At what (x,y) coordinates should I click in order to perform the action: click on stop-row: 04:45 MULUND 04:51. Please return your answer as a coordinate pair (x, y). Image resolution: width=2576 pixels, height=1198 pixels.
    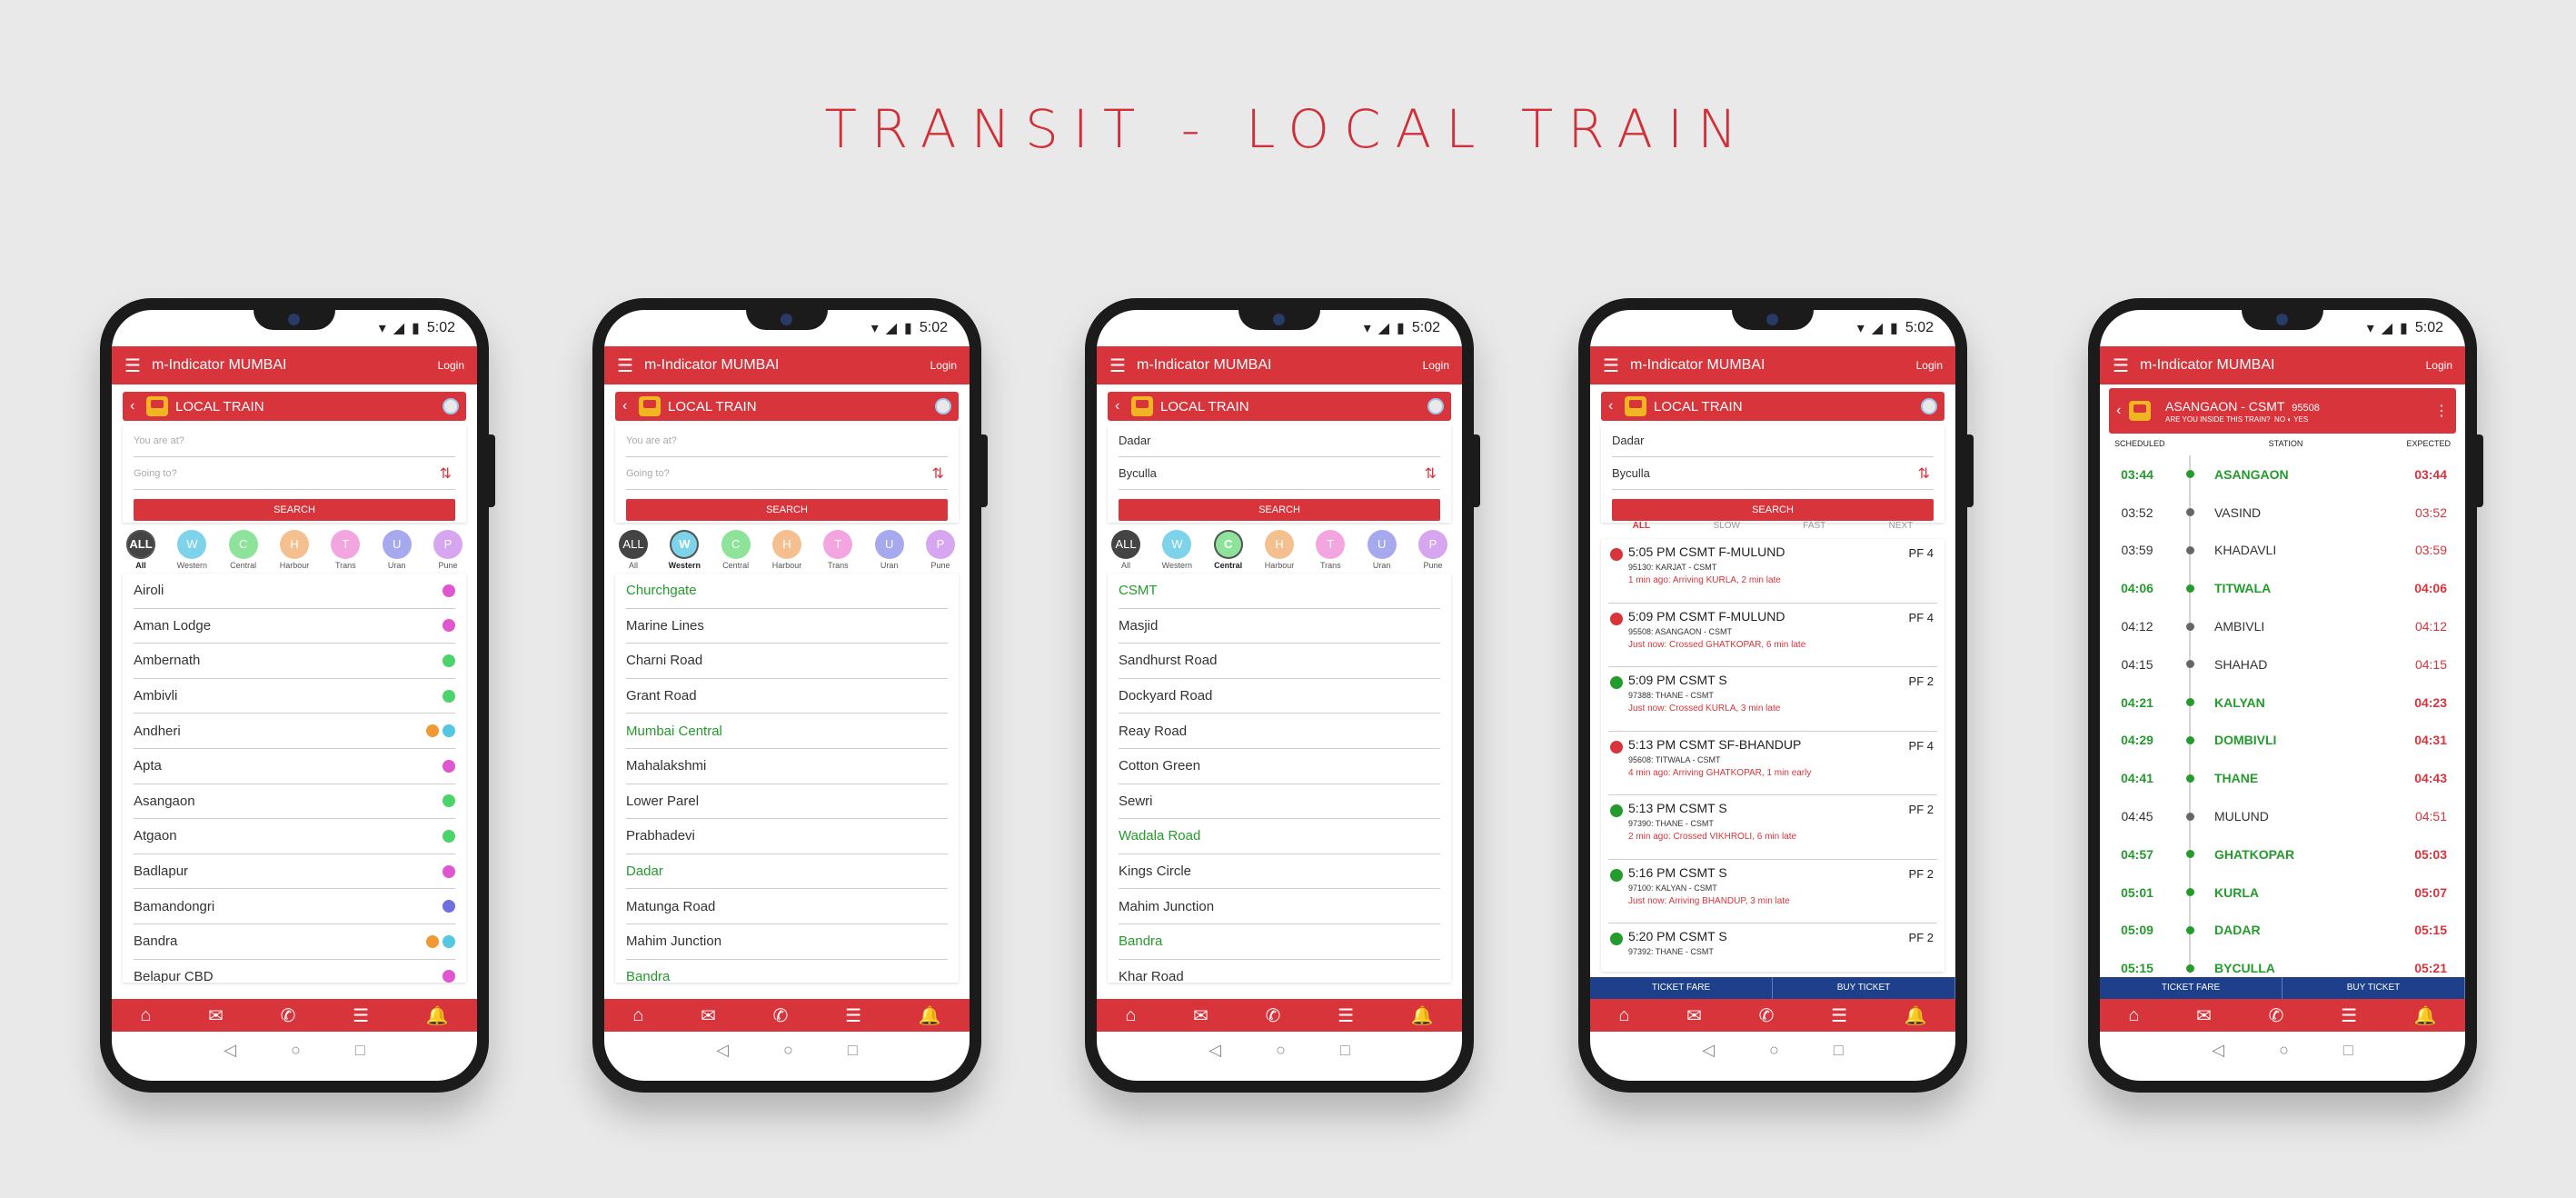
    Looking at the image, I should click on (2282, 816).